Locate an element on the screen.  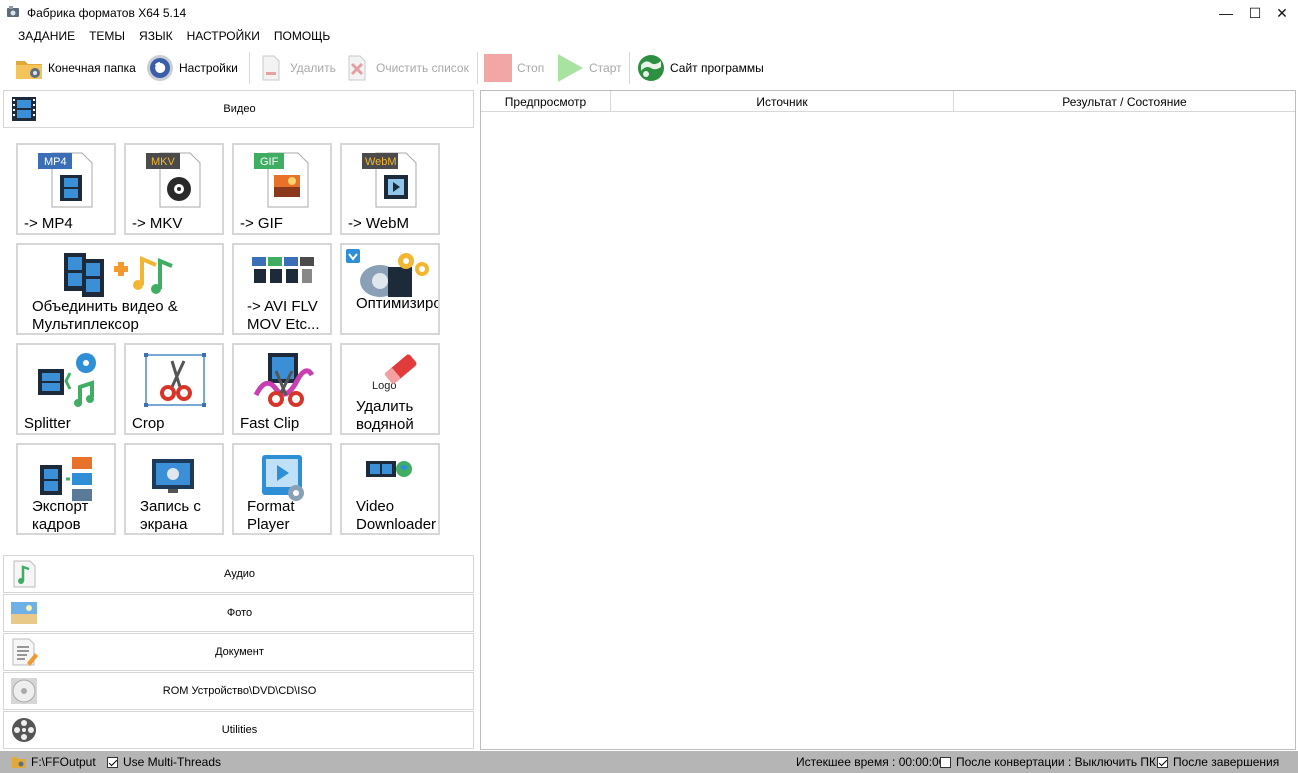
stop-label: Стоп is located at coordinates (531, 68).